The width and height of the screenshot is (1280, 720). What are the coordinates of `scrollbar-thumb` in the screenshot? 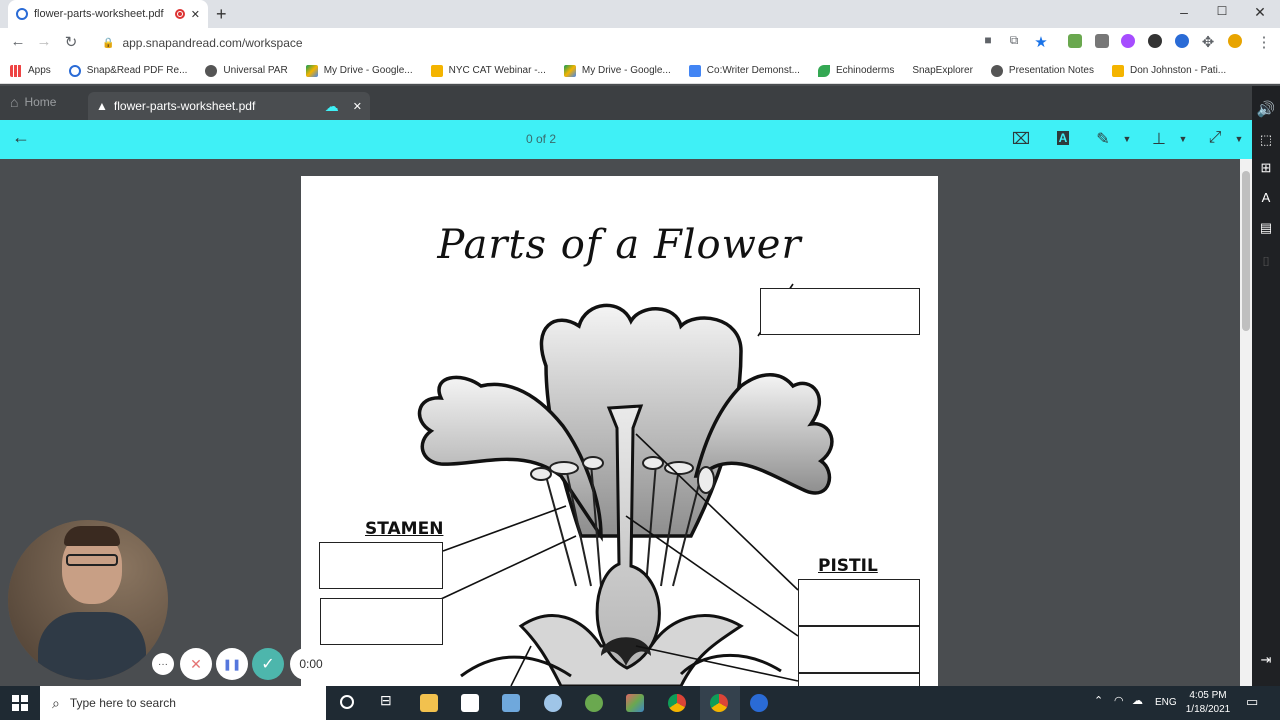 It's located at (1246, 251).